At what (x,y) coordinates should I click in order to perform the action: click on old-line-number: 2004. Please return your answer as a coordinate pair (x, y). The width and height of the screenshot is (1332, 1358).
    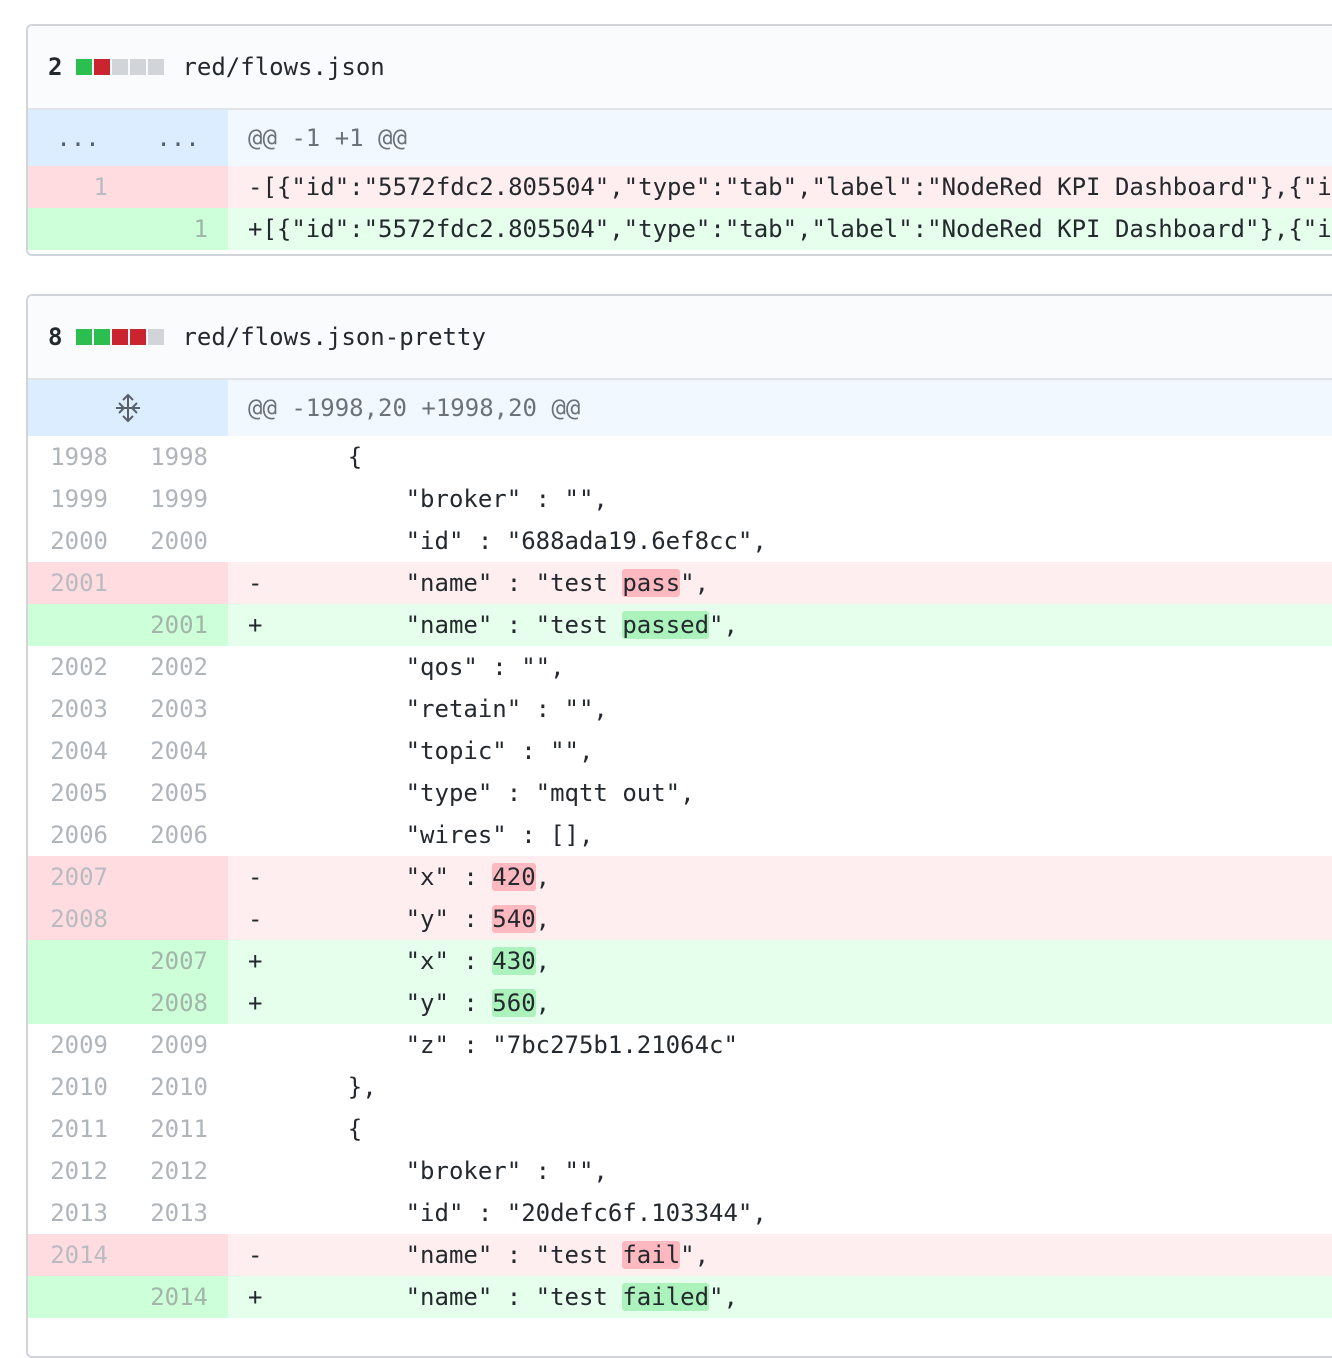
    Looking at the image, I should click on (78, 751).